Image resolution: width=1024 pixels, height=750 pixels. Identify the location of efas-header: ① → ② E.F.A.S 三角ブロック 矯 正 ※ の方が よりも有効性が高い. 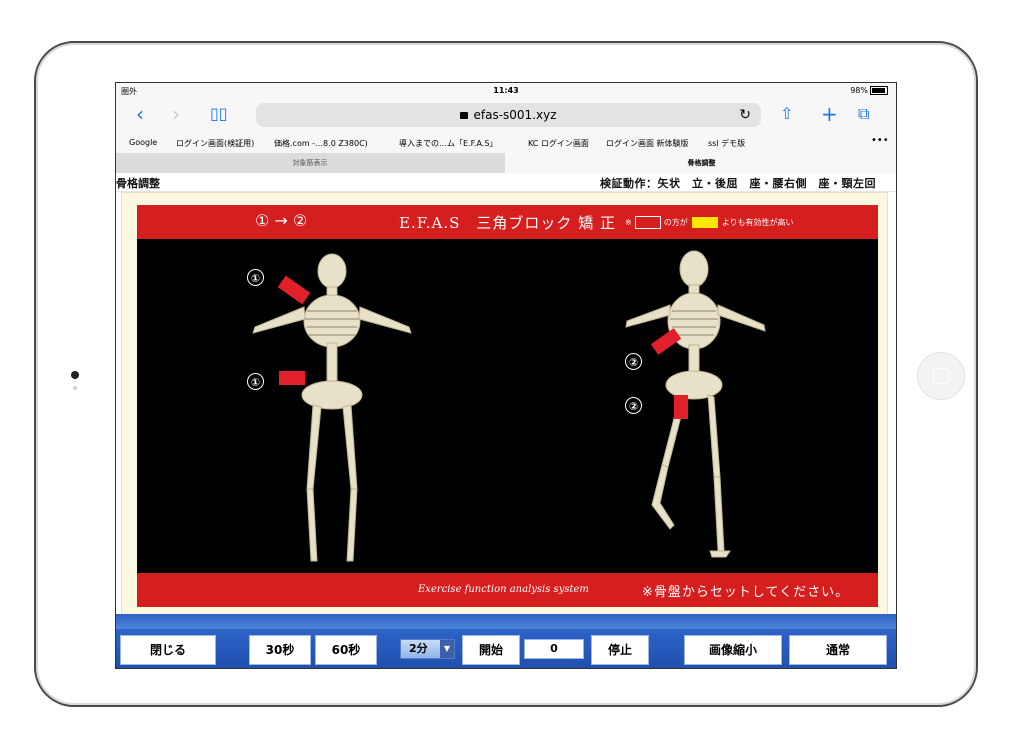
(507, 222).